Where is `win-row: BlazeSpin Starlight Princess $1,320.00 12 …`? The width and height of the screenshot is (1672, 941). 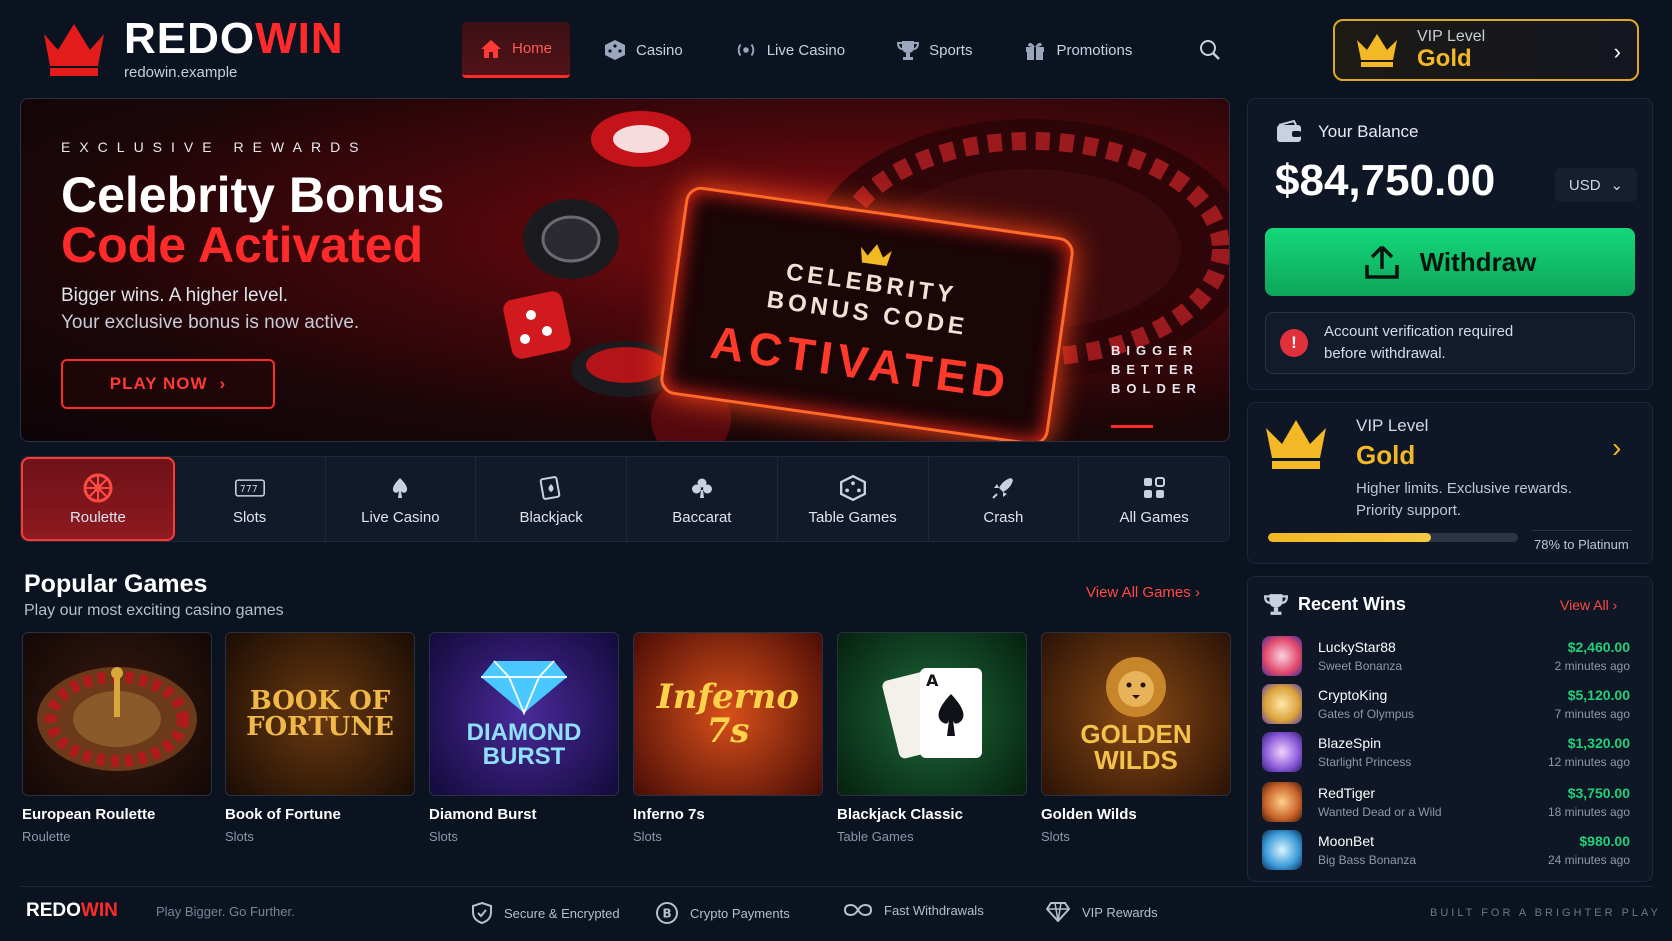
win-row: BlazeSpin Starlight Princess $1,320.00 12 … is located at coordinates (1446, 752).